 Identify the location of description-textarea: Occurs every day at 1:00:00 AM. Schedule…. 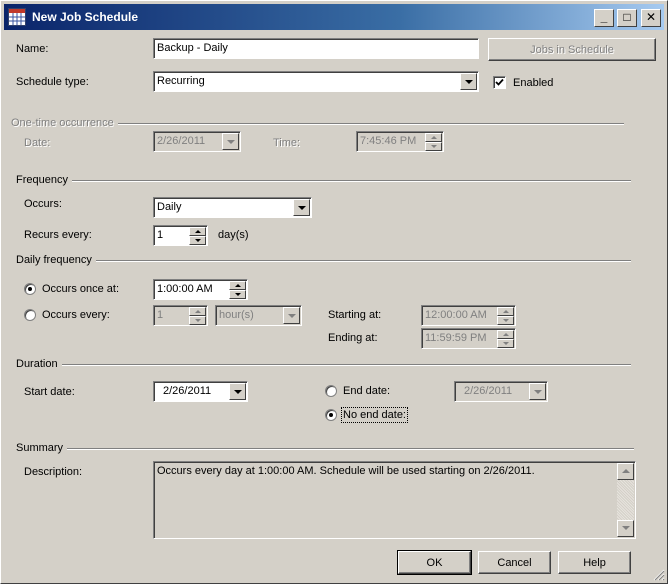
(394, 500).